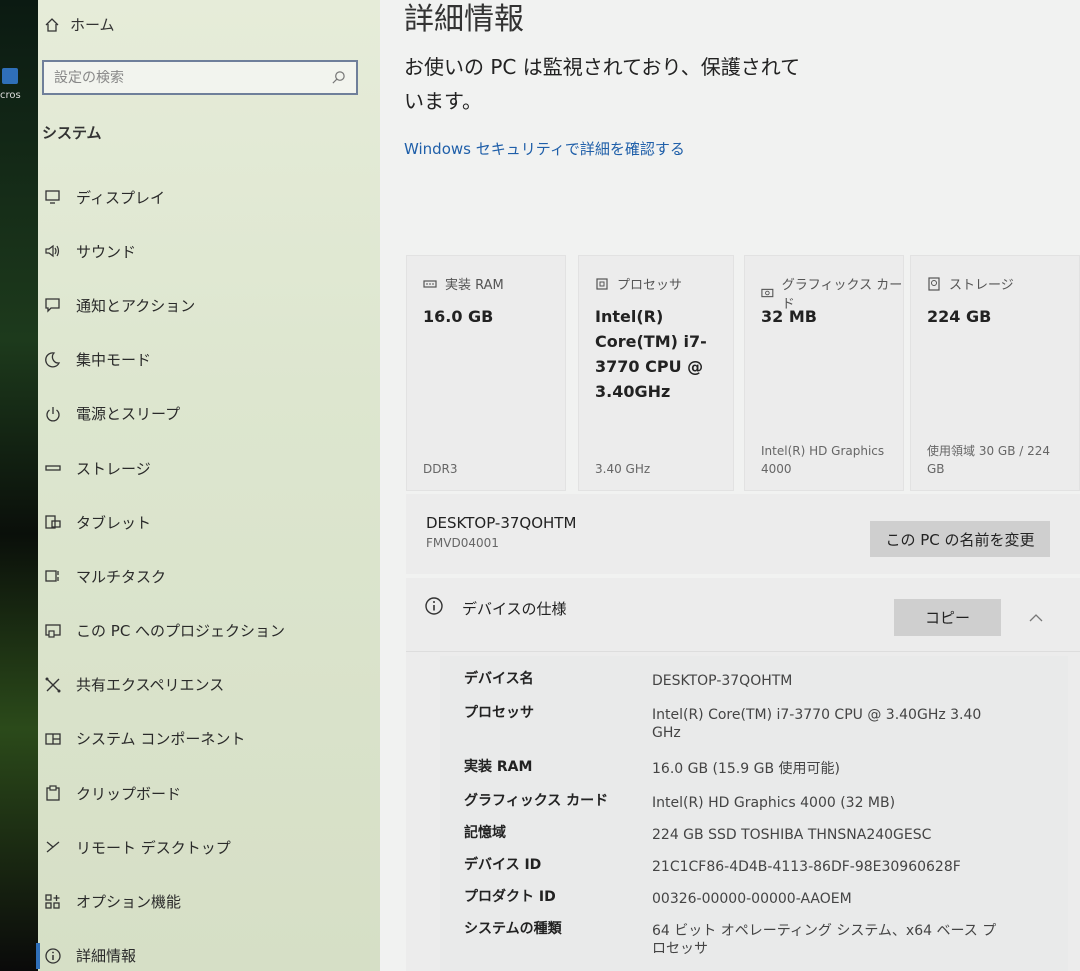  What do you see at coordinates (485, 833) in the screenshot?
I see `spec-label: 記憶域` at bounding box center [485, 833].